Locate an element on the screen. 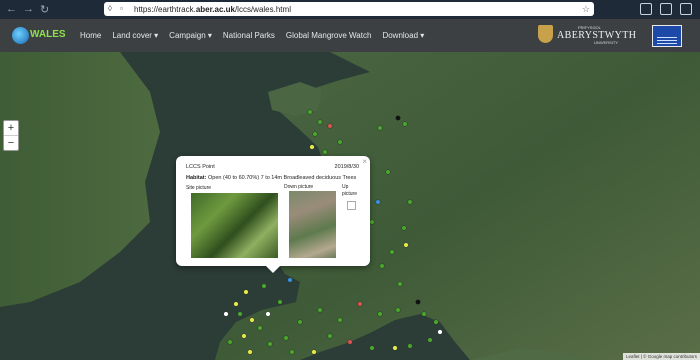  menu-download: Download ▾ is located at coordinates (403, 35).